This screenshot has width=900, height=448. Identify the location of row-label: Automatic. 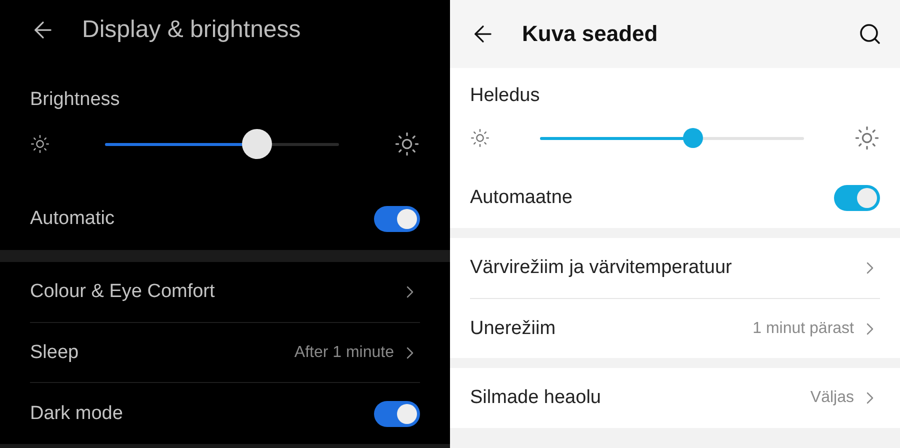
(72, 219).